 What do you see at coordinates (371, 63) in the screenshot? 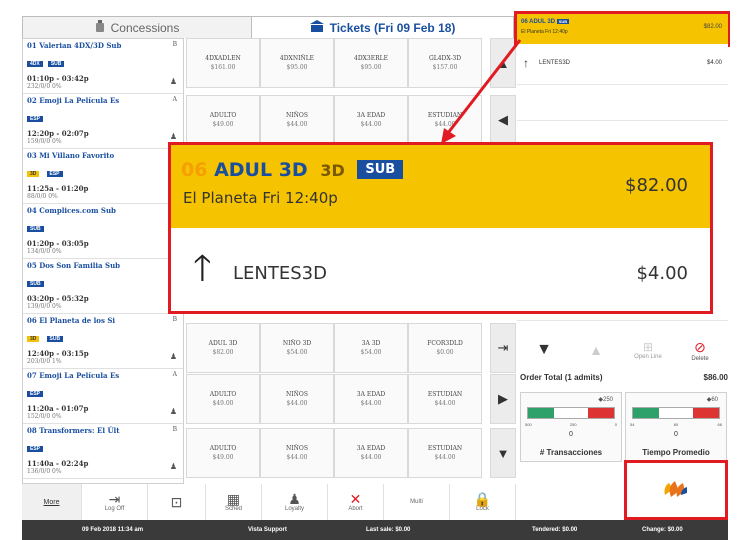
I see `ticket-type-button: 4DX3ERLE $95.00` at bounding box center [371, 63].